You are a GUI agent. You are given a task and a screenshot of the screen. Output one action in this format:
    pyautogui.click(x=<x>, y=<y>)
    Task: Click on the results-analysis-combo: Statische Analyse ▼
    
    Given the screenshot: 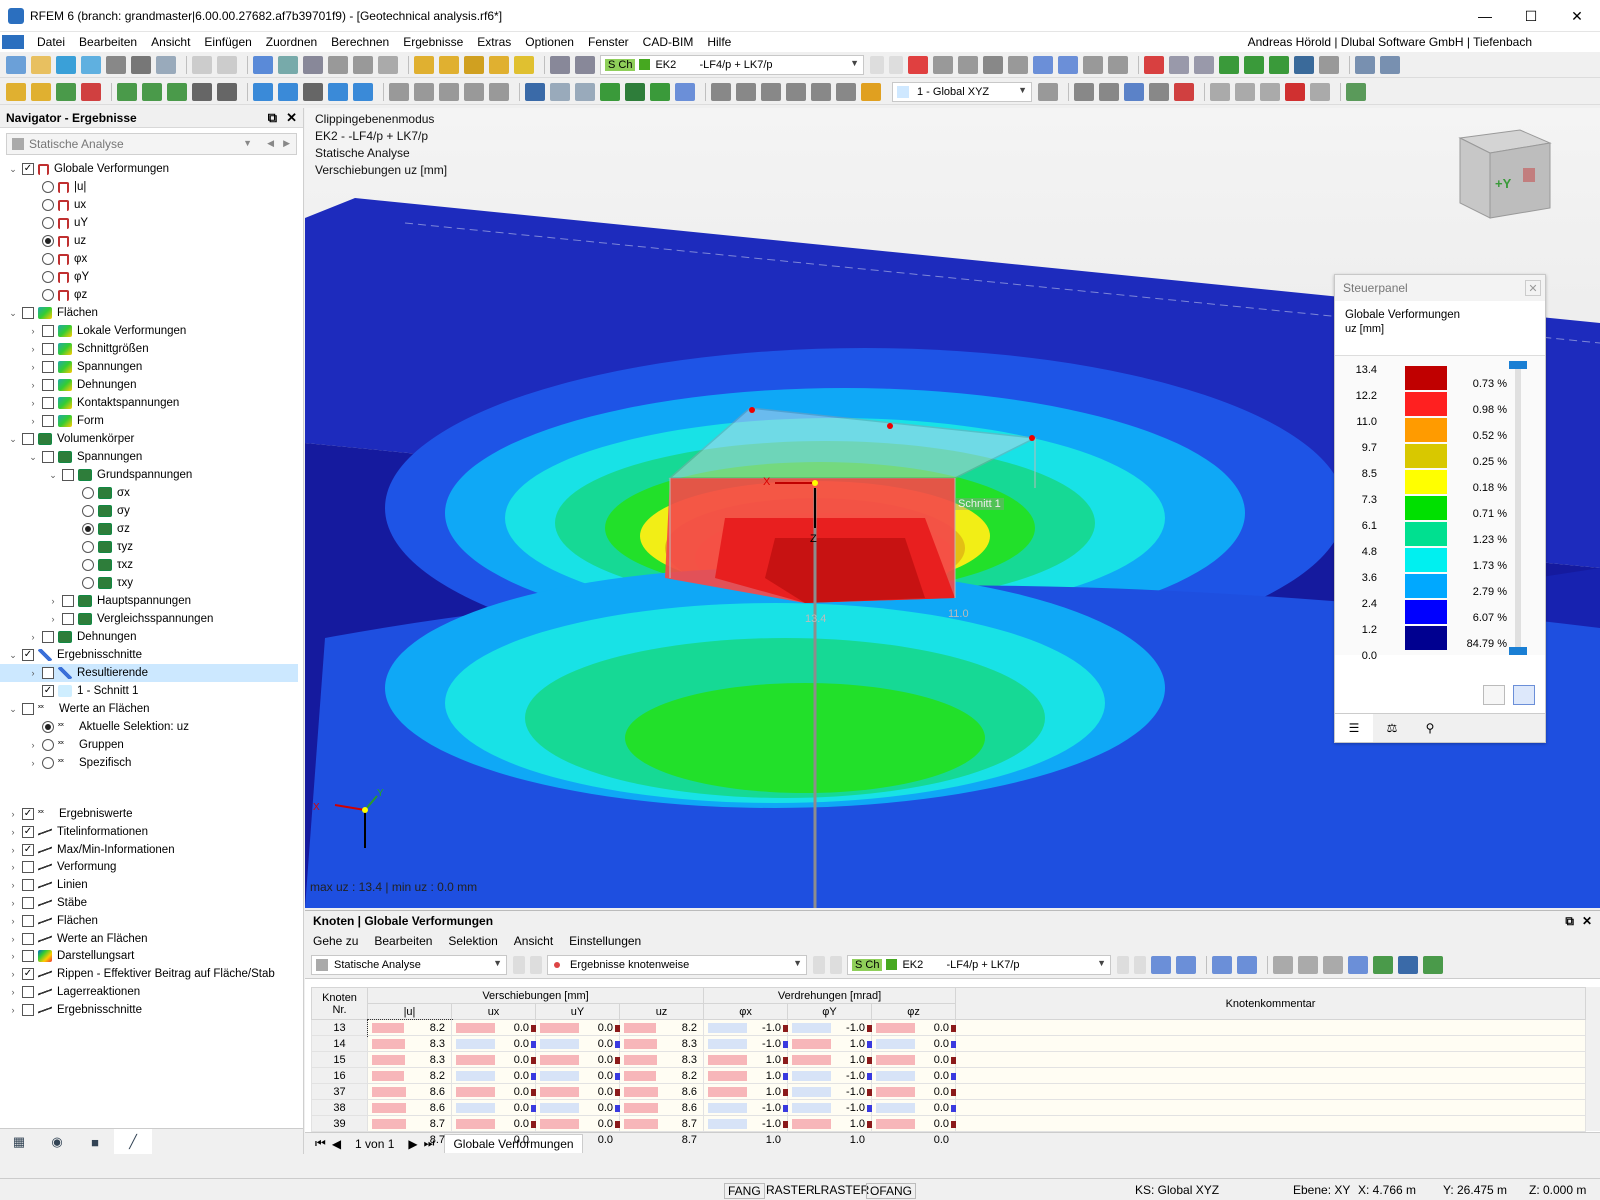 What is the action you would take?
    pyautogui.click(x=409, y=964)
    